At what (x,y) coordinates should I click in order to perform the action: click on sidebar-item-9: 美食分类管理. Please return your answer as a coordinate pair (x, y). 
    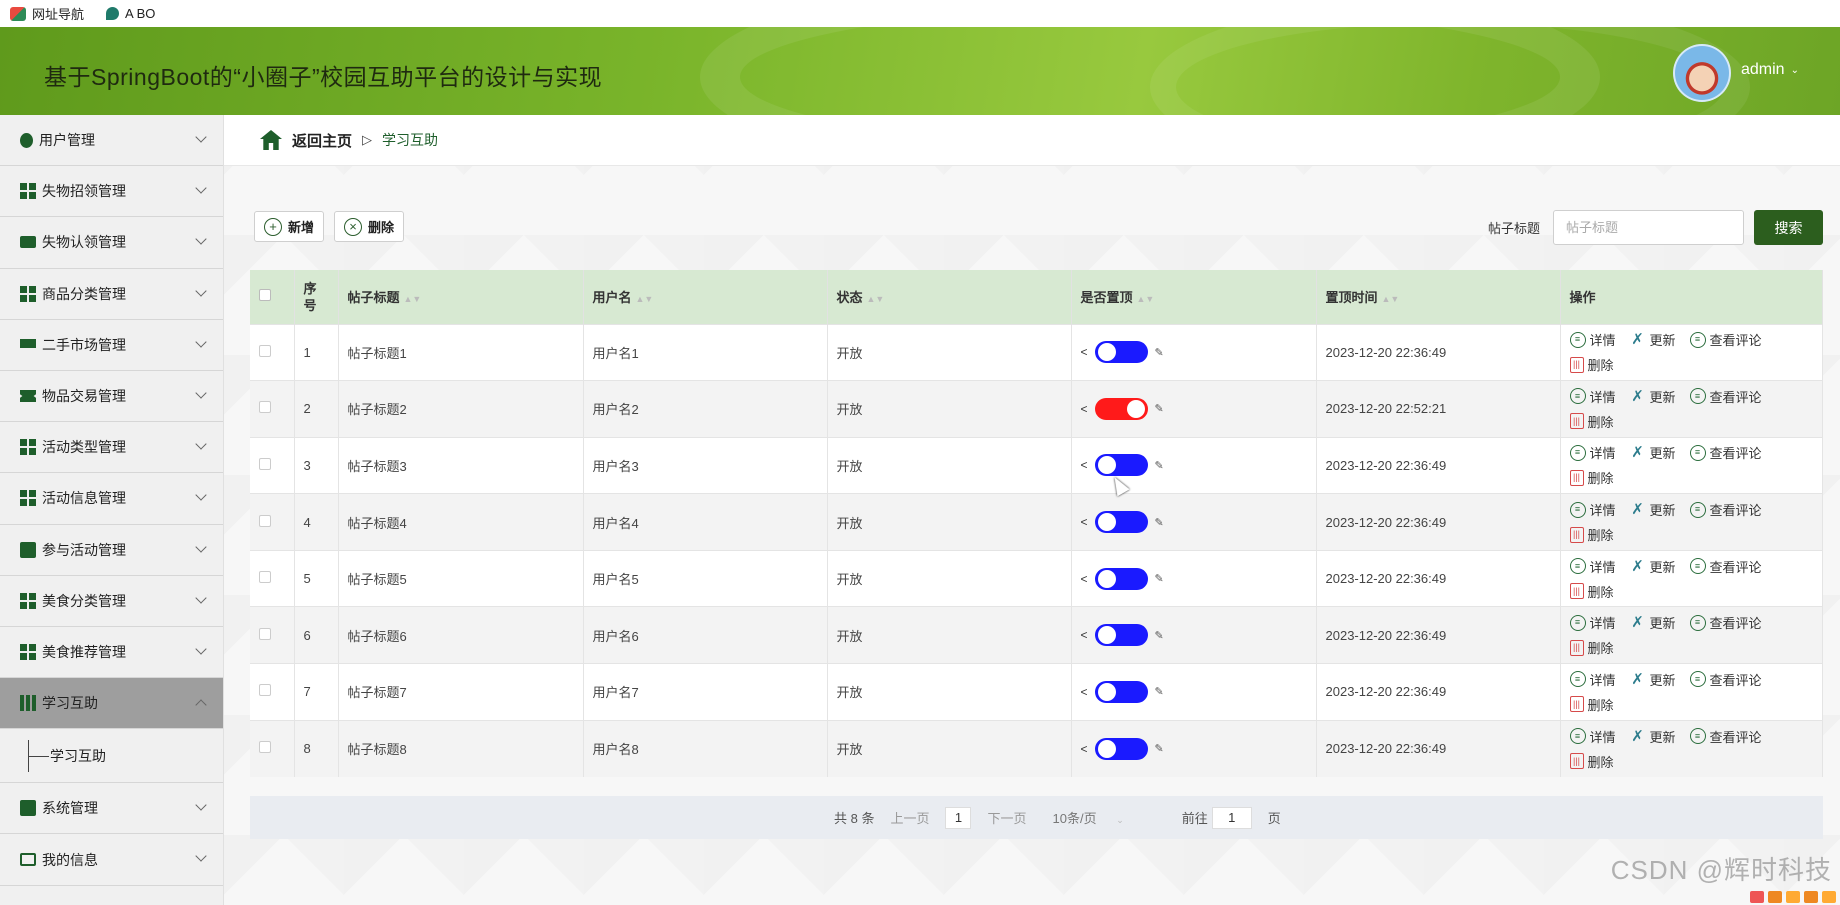
    Looking at the image, I should click on (111, 601).